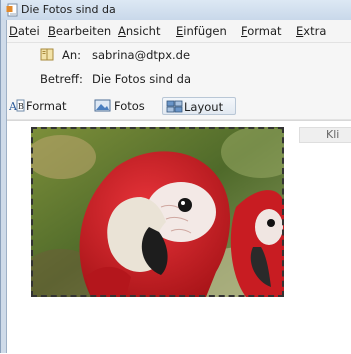 The image size is (351, 354). Describe the element at coordinates (261, 31) in the screenshot. I see `menu-format: Format` at that location.